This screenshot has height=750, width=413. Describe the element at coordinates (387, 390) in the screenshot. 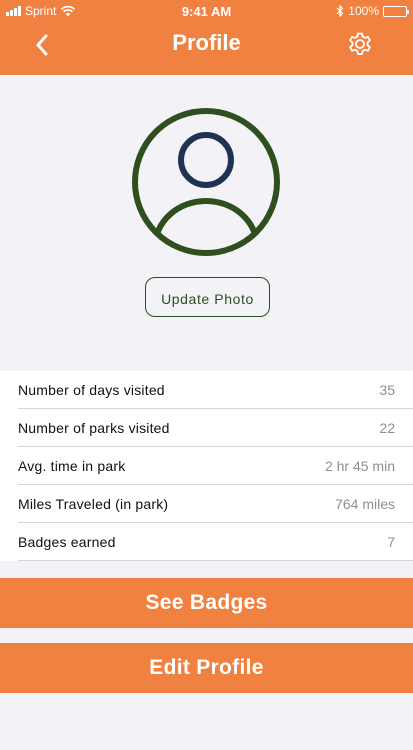

I see `stat-value: 35` at that location.